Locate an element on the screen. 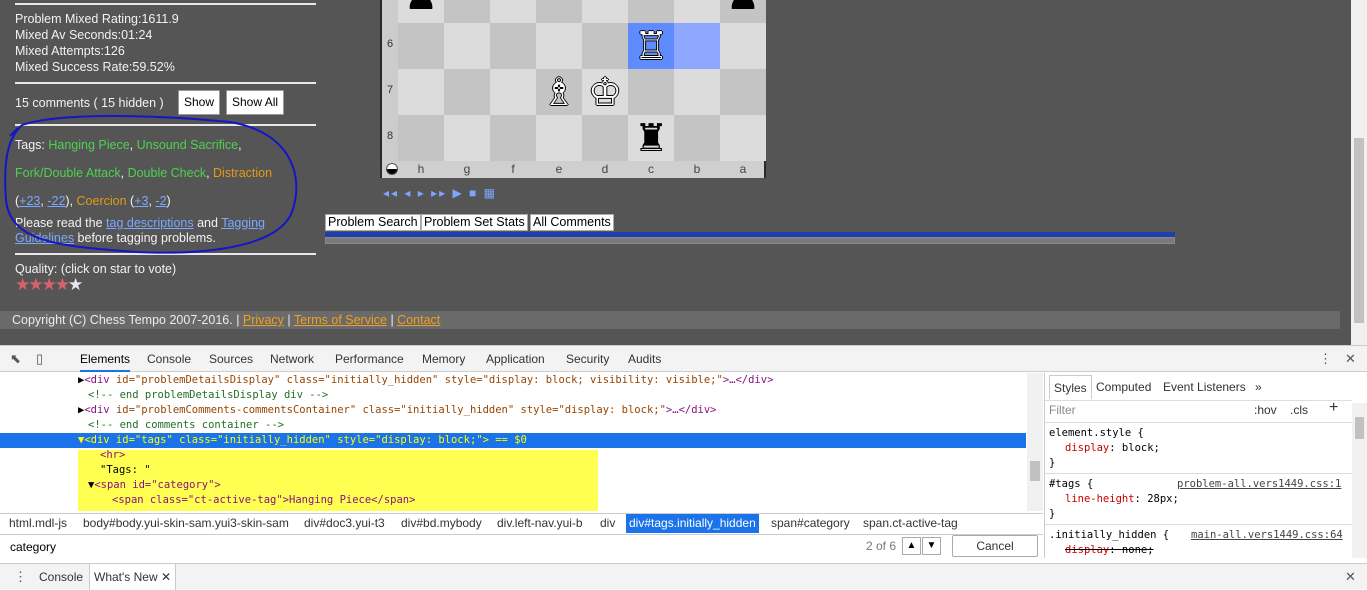 The image size is (1367, 590). drawer-tab-console: Console is located at coordinates (61, 577).